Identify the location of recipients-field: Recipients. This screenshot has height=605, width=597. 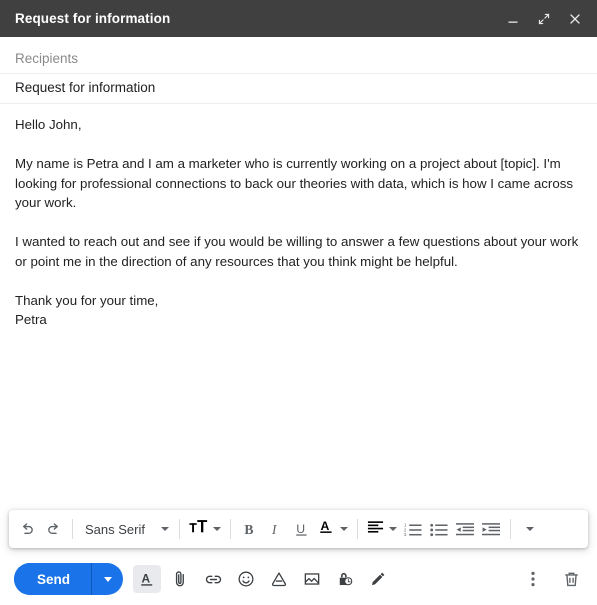
(298, 59).